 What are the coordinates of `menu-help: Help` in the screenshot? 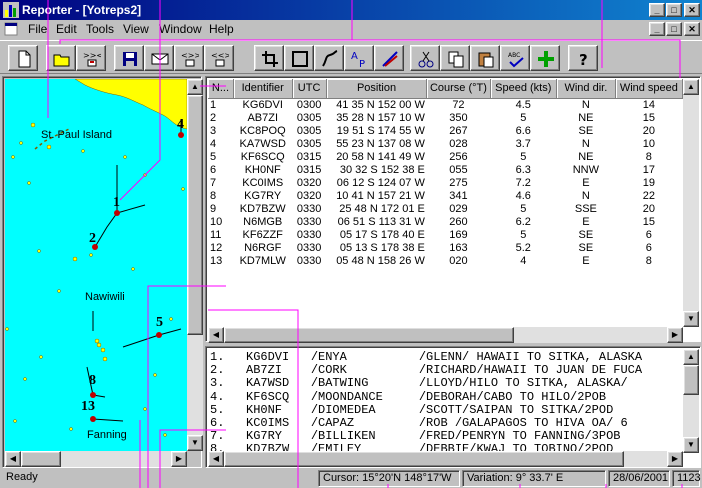 It's located at (221, 29).